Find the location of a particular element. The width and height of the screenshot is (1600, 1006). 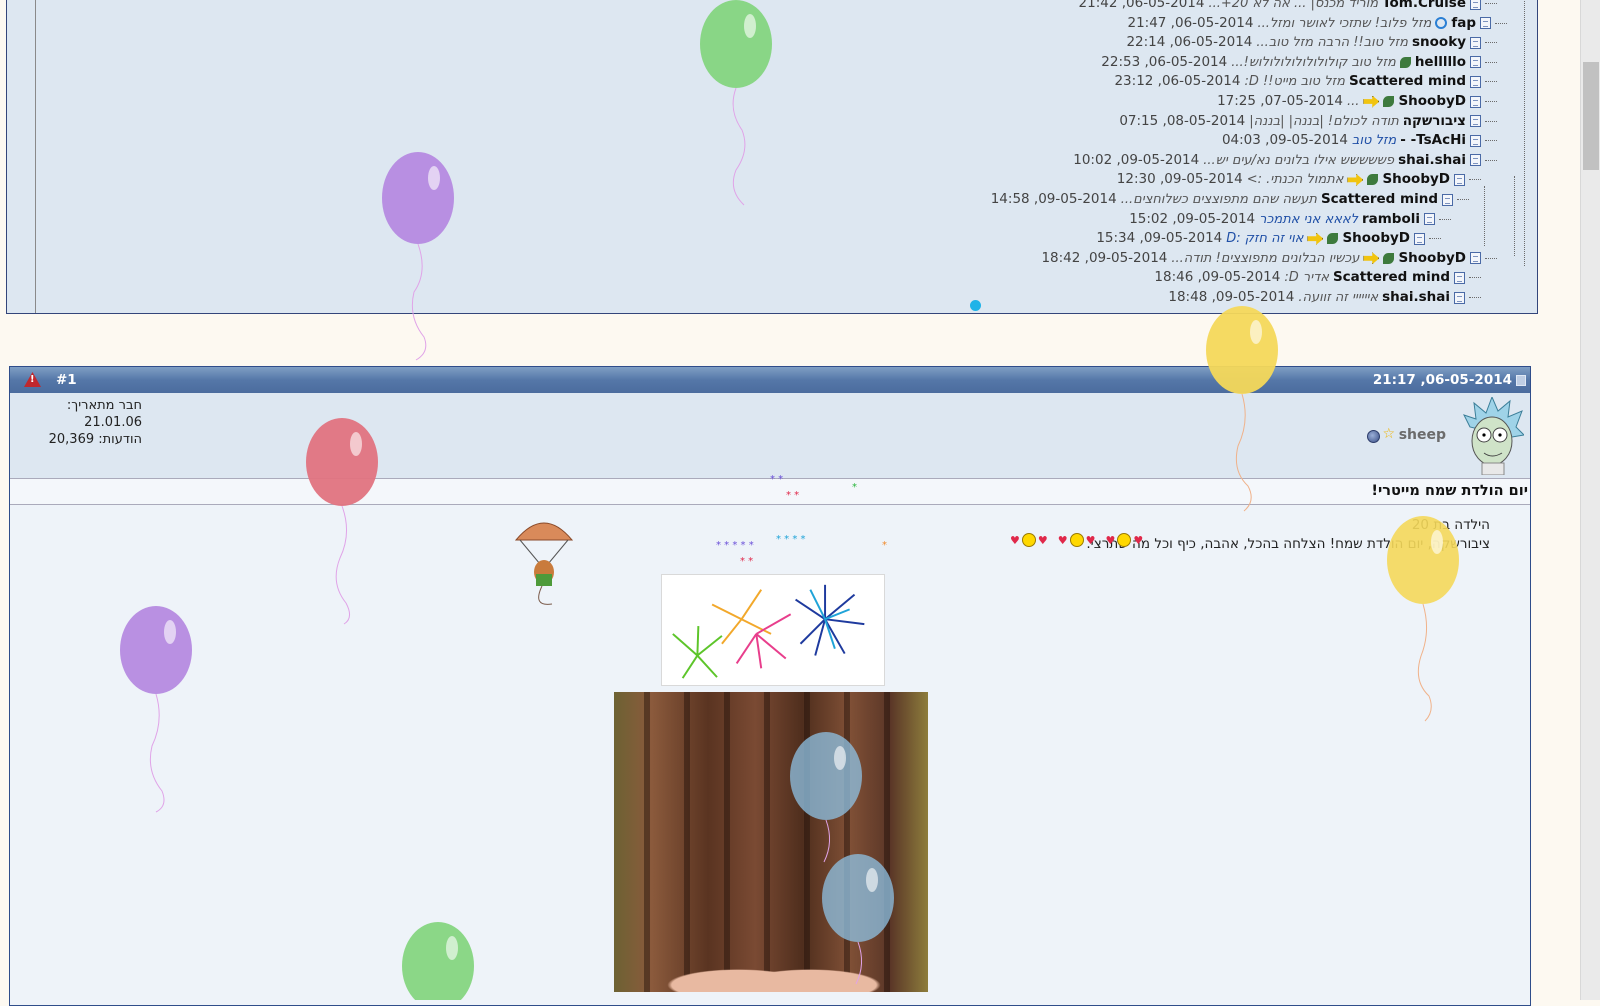

thread-date: 06-05-2014, 21:47 is located at coordinates (1190, 22).